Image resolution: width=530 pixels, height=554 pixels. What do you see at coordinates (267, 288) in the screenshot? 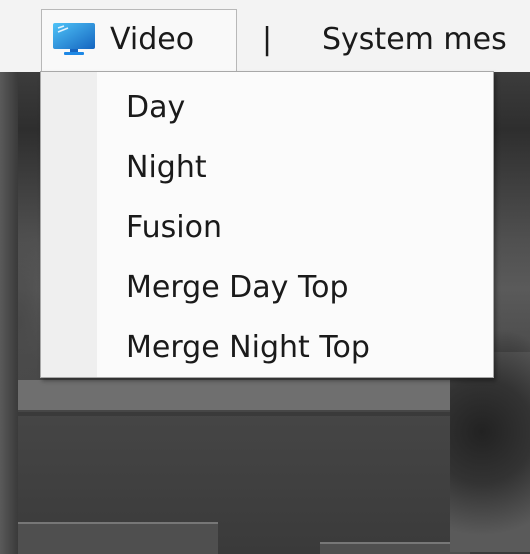
I see `menu-item-merge-day-top: Merge Day Top` at bounding box center [267, 288].